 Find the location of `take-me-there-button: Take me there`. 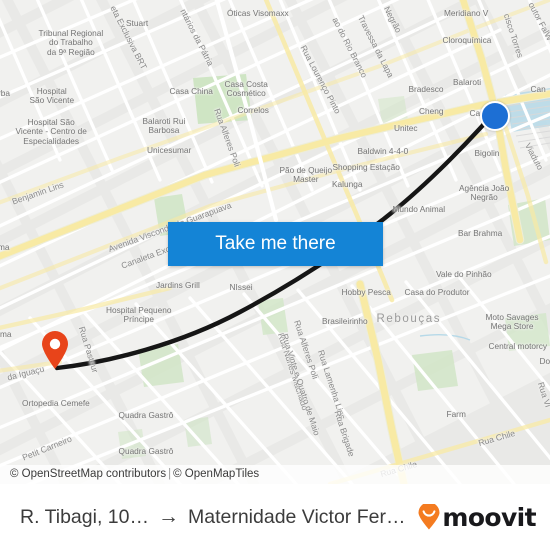

take-me-there-button: Take me there is located at coordinates (275, 244).